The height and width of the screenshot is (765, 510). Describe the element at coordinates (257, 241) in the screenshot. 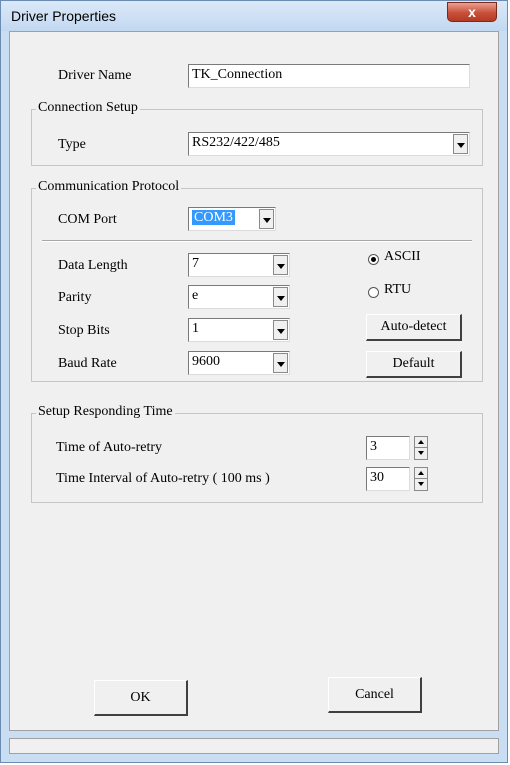

I see `protocol-separator` at that location.